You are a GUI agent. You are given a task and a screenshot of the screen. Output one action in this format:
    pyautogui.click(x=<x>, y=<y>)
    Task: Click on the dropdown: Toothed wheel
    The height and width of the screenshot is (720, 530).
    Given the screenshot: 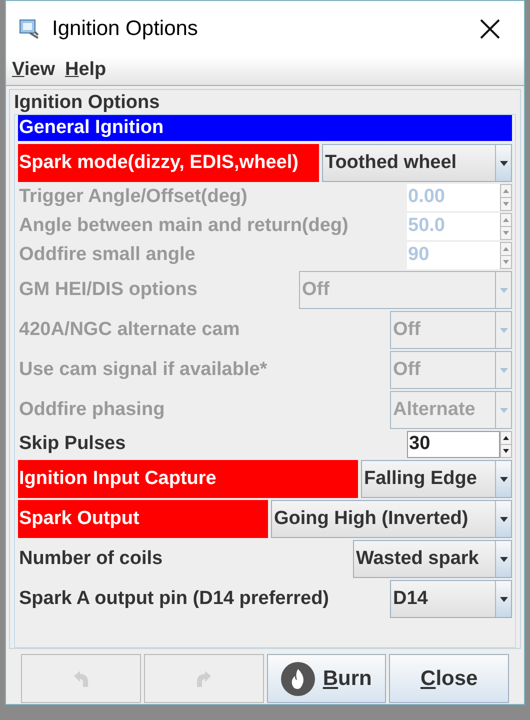 What is the action you would take?
    pyautogui.click(x=417, y=163)
    